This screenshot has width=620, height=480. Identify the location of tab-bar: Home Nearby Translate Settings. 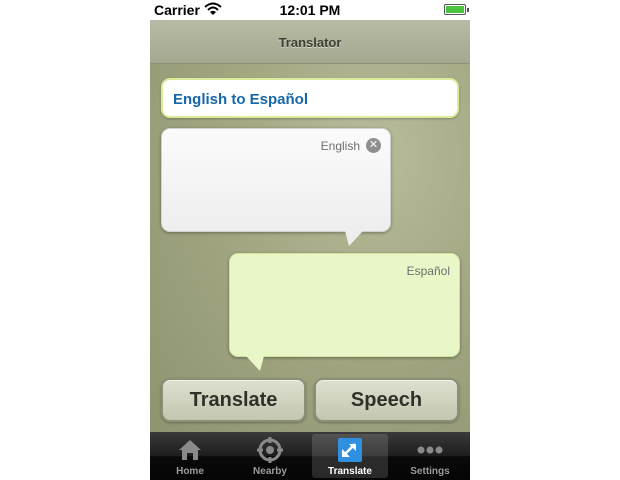
(310, 456).